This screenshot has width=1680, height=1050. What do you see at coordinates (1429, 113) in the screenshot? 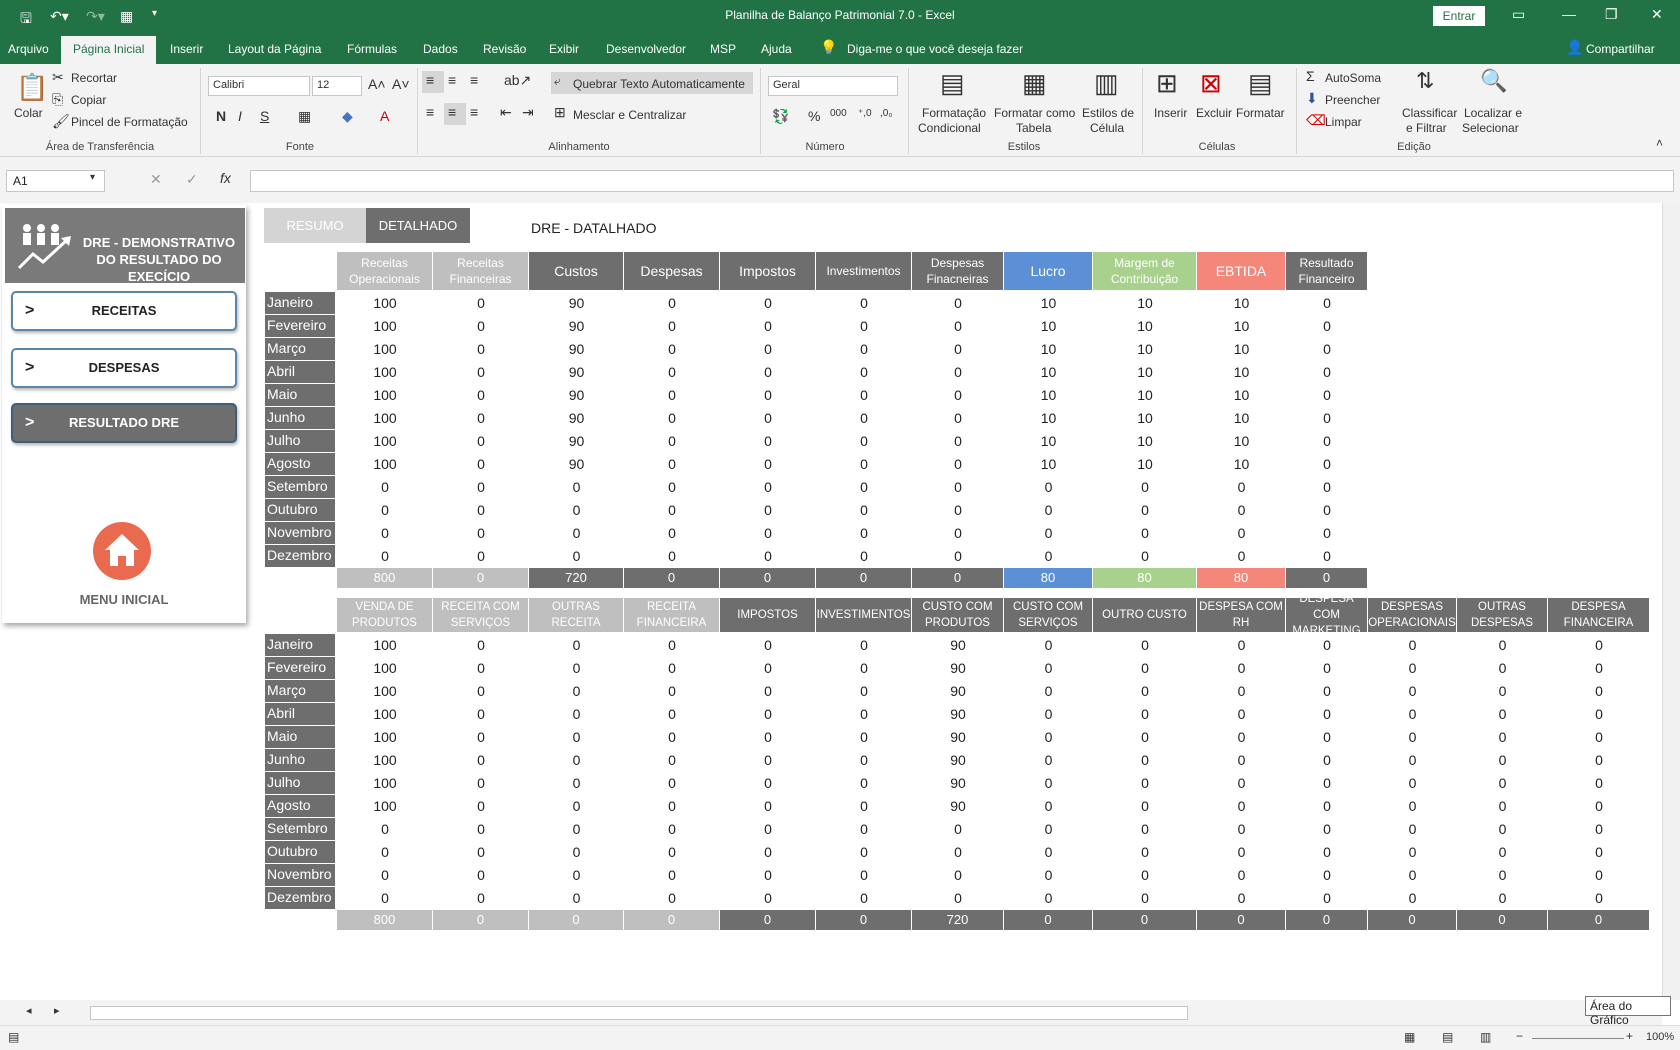
I see `sort-filter-label-1: Classificar` at bounding box center [1429, 113].